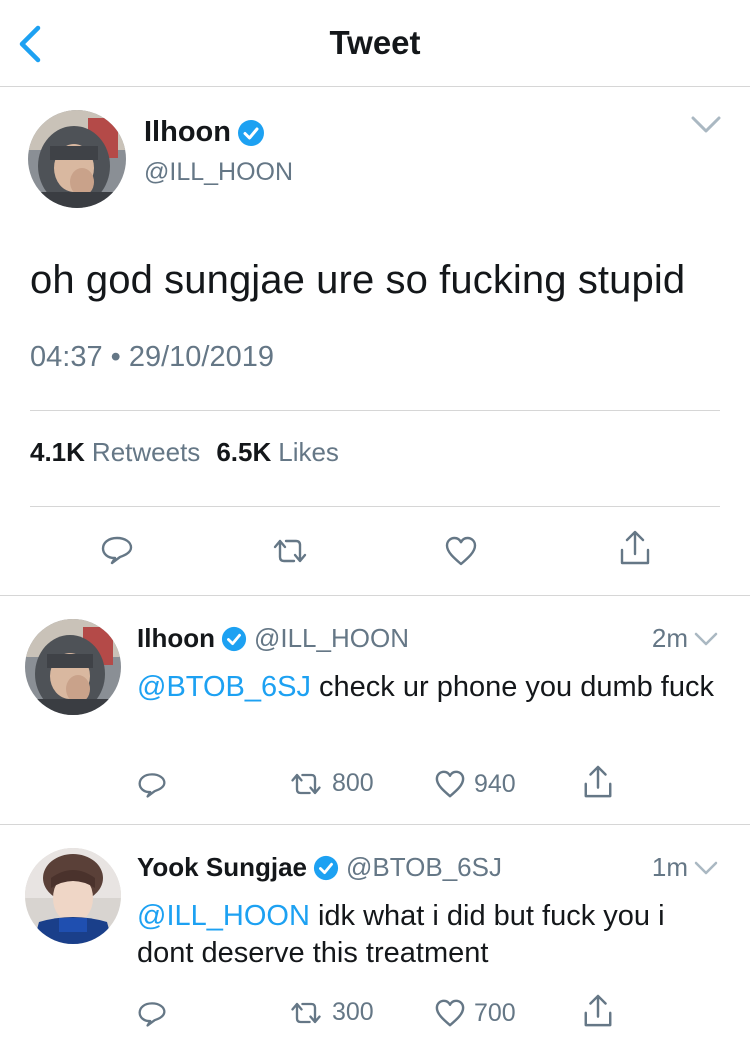  Describe the element at coordinates (57, 452) in the screenshot. I see `retweets-count: 4.1K` at that location.